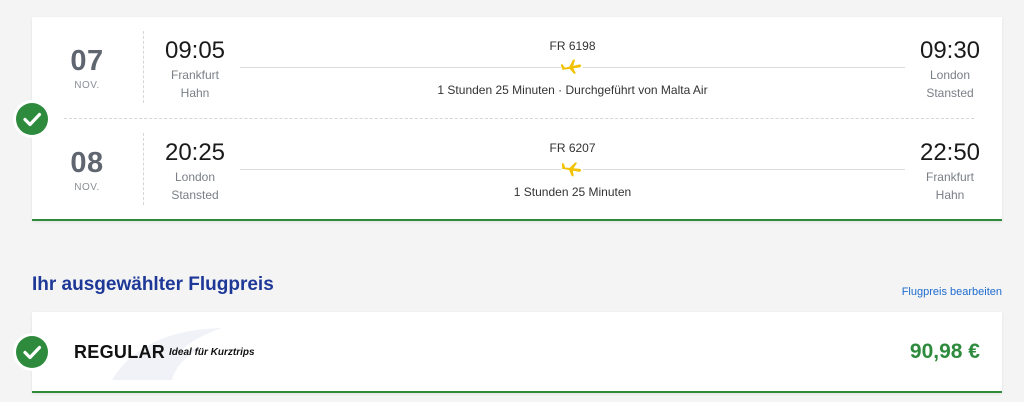 The width and height of the screenshot is (1024, 402). I want to click on arrival-time: 22:50, so click(950, 152).